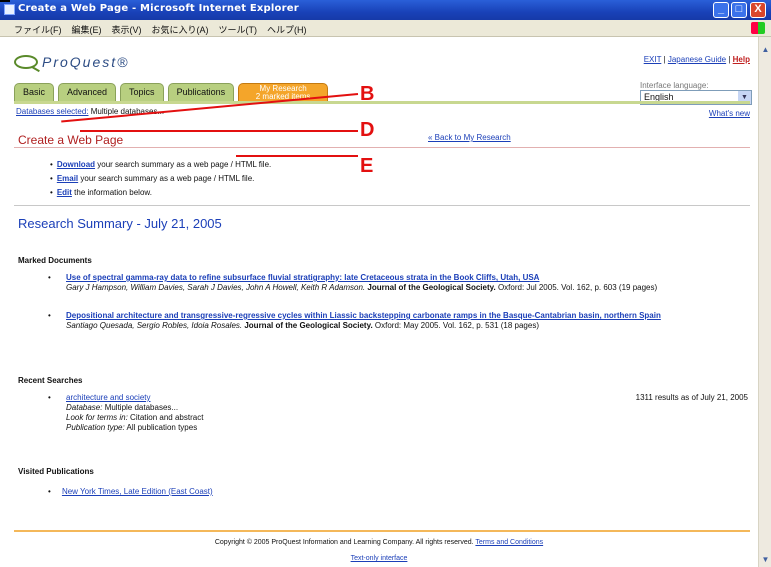  I want to click on windows-logo-icon, so click(758, 28).